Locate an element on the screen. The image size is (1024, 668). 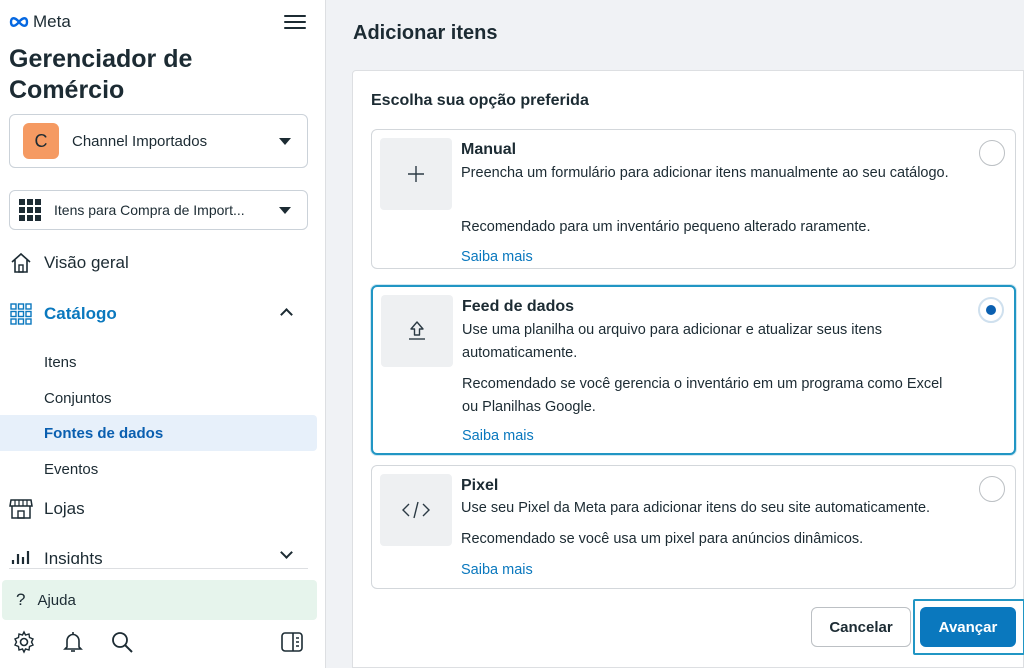
nav-catalog-label: Catálogo is located at coordinates (80, 313).